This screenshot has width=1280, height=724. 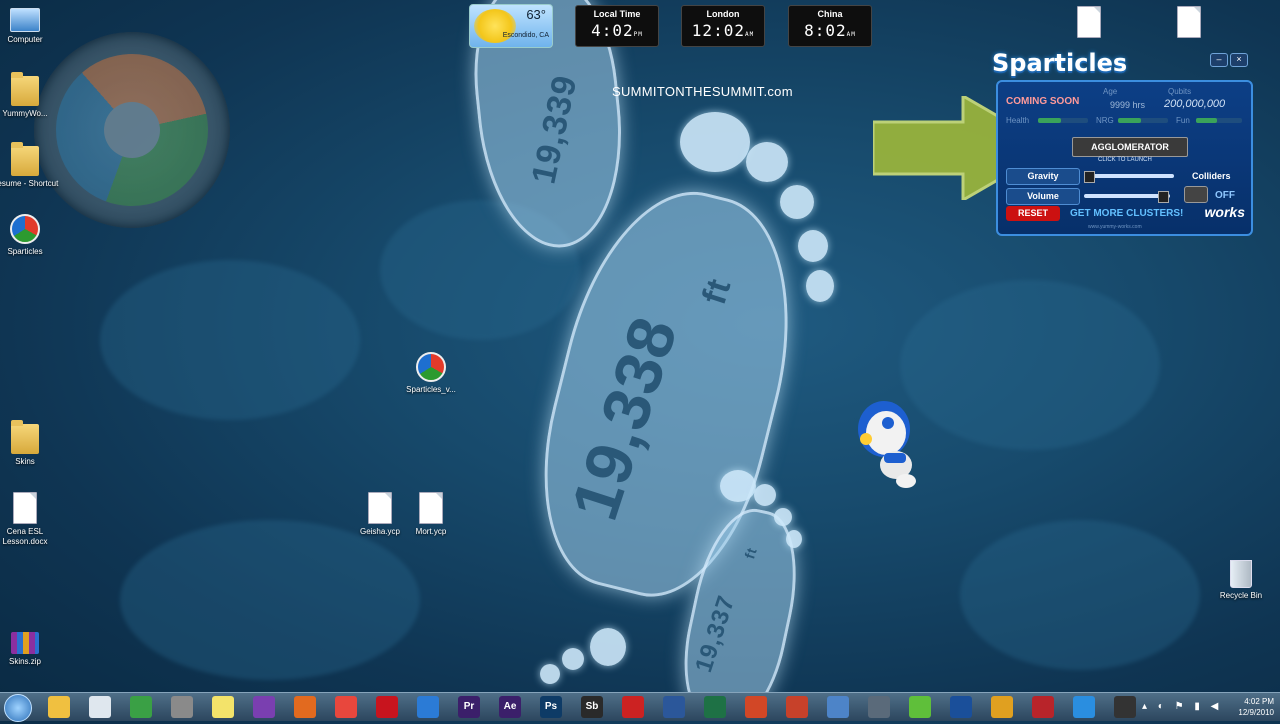 What do you see at coordinates (961, 707) in the screenshot?
I see `taskbar-app-mail` at bounding box center [961, 707].